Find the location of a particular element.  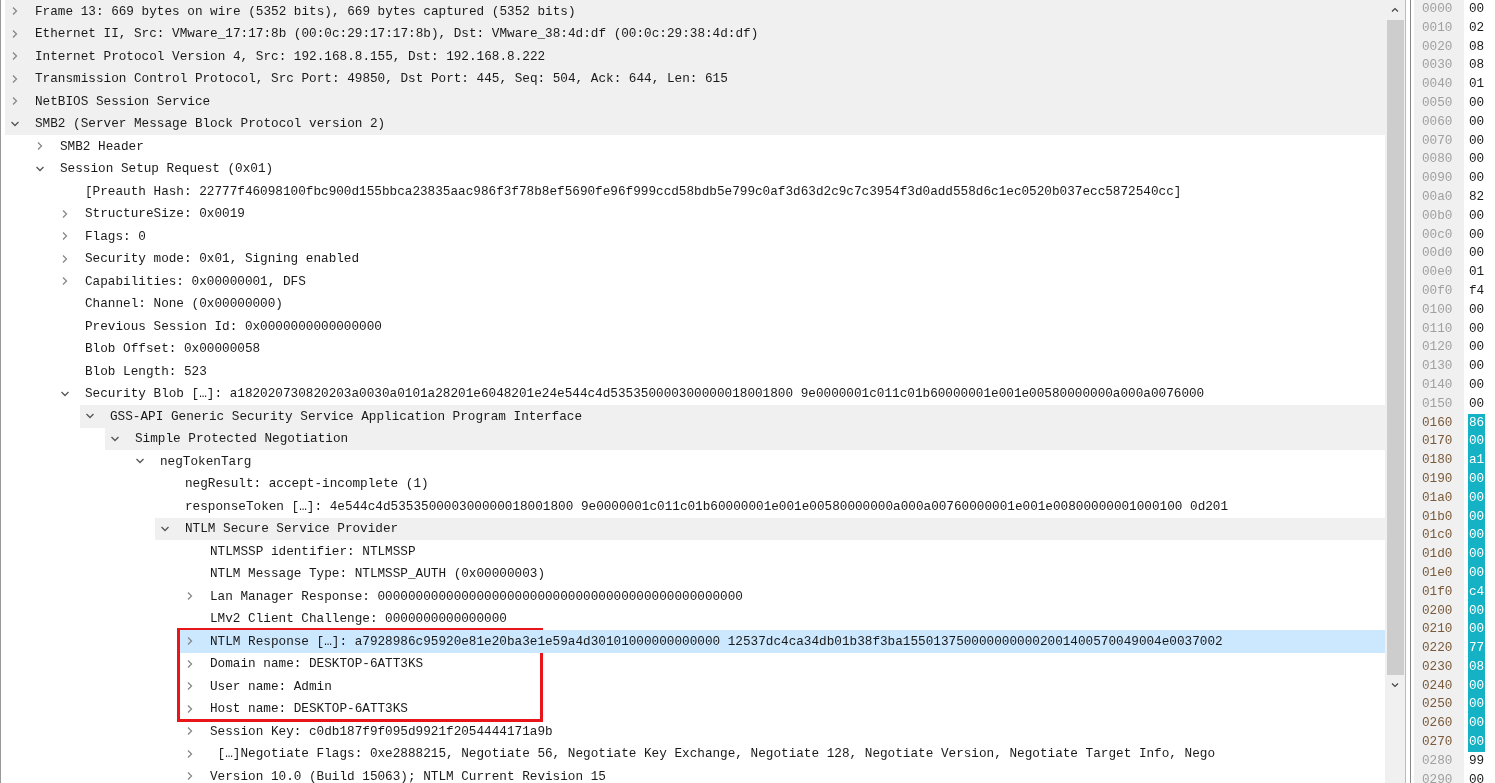

offset-label: 0100 is located at coordinates (1438, 309).